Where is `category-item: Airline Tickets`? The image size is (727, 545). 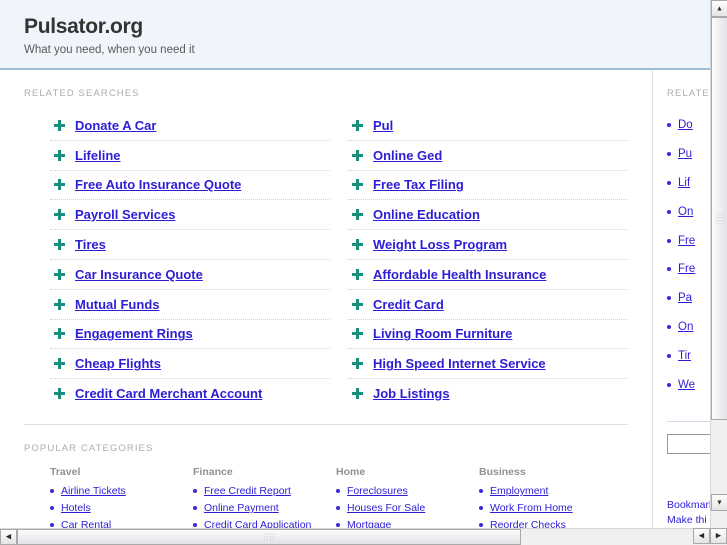 category-item: Airline Tickets is located at coordinates (121, 491).